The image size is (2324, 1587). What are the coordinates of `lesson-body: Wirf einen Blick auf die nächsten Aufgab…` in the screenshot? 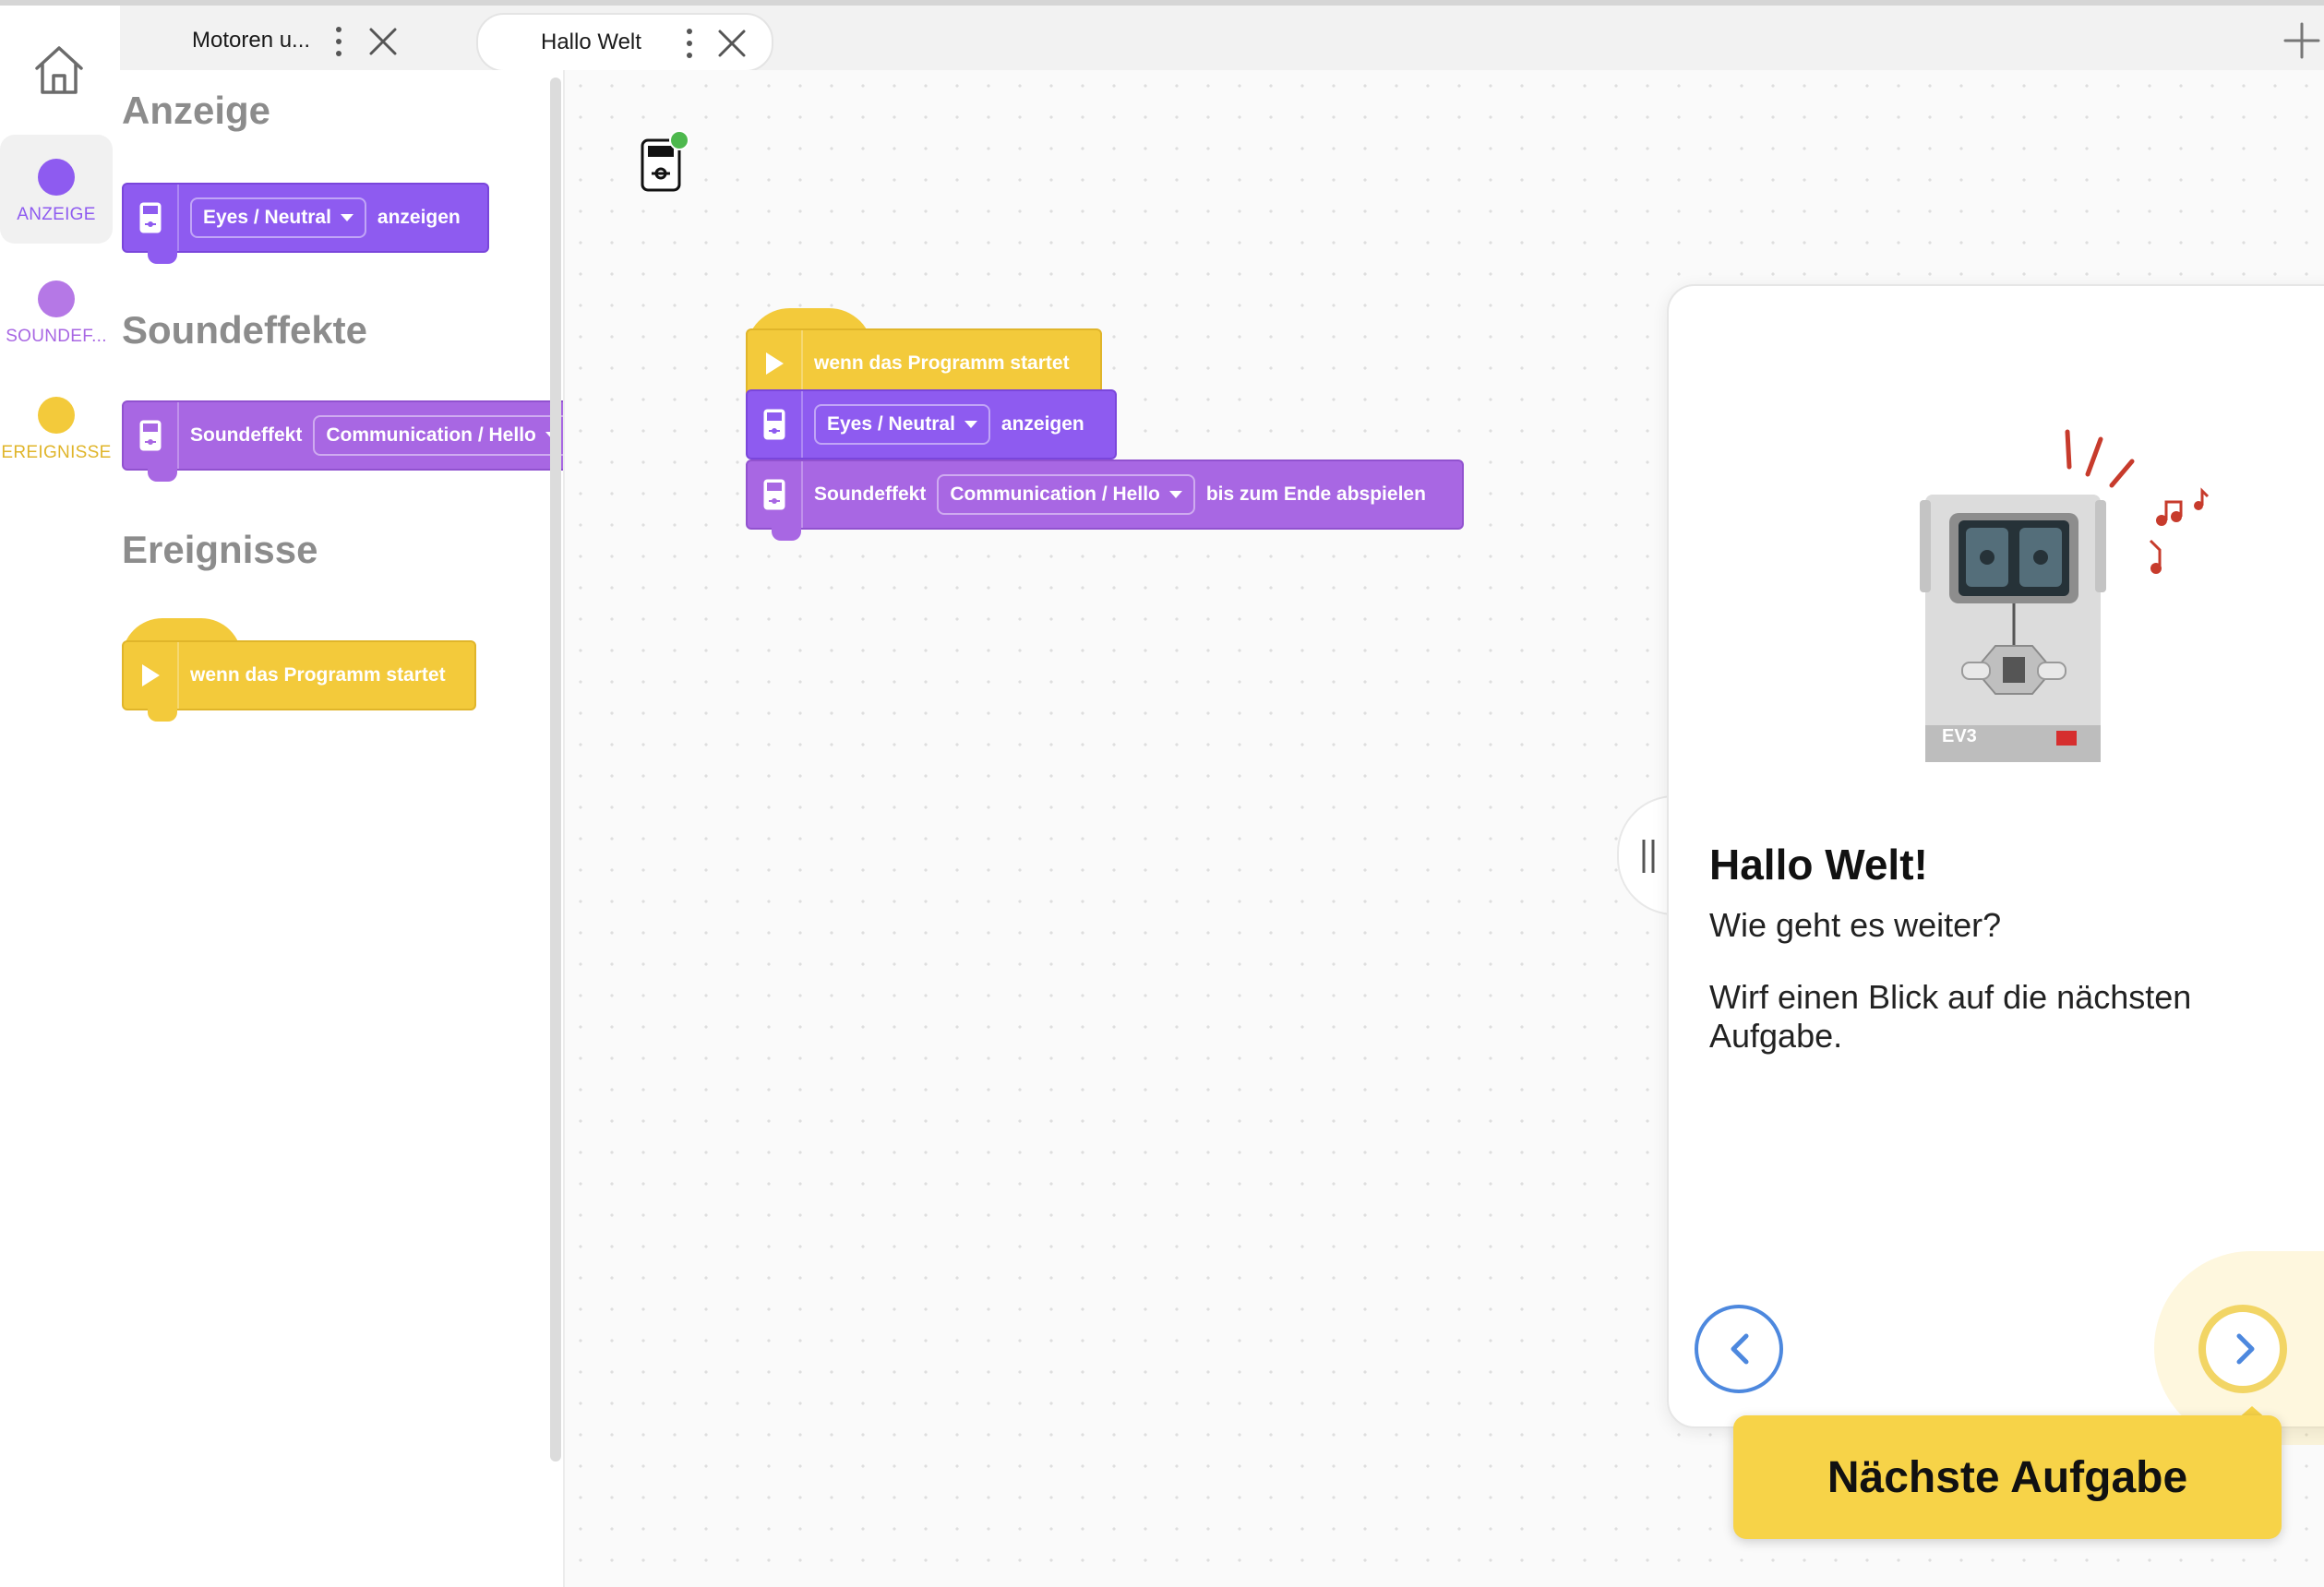 It's located at (1950, 1016).